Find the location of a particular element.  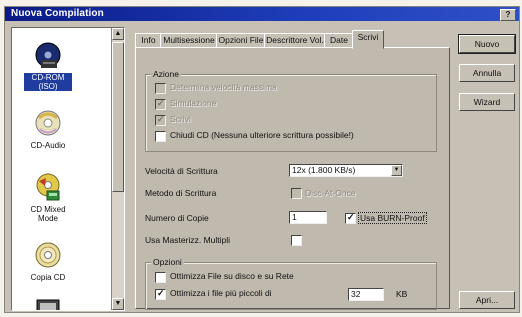

multi-recorders-checkbox is located at coordinates (296, 240).